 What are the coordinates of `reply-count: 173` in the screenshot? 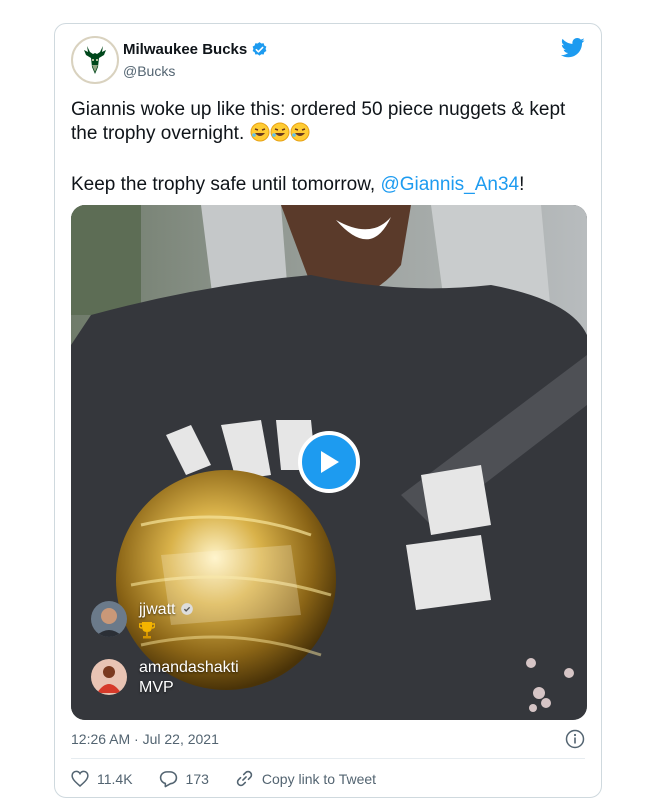 It's located at (197, 778).